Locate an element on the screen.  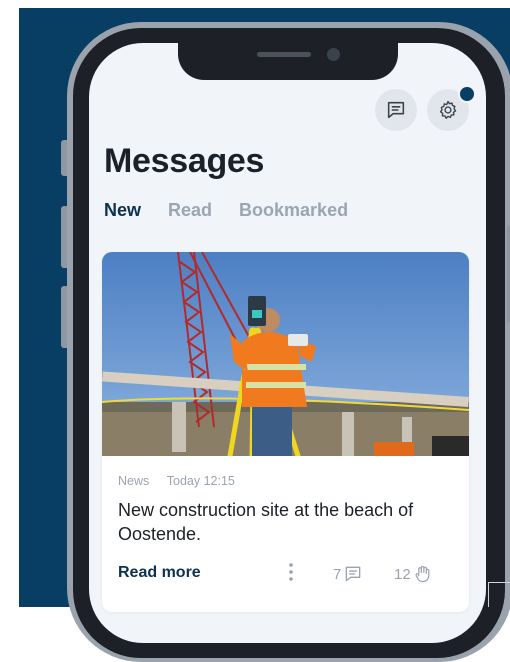
reactions-count: 12 is located at coordinates (413, 574).